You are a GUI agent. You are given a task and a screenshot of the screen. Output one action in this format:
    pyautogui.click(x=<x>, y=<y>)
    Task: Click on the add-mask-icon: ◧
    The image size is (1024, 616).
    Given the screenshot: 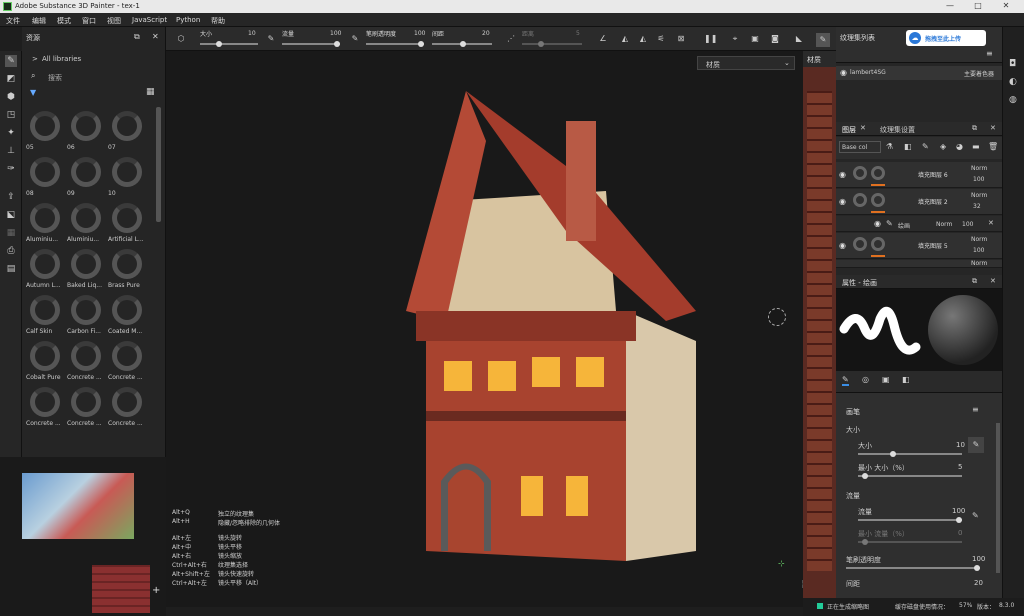 What is the action you would take?
    pyautogui.click(x=908, y=146)
    